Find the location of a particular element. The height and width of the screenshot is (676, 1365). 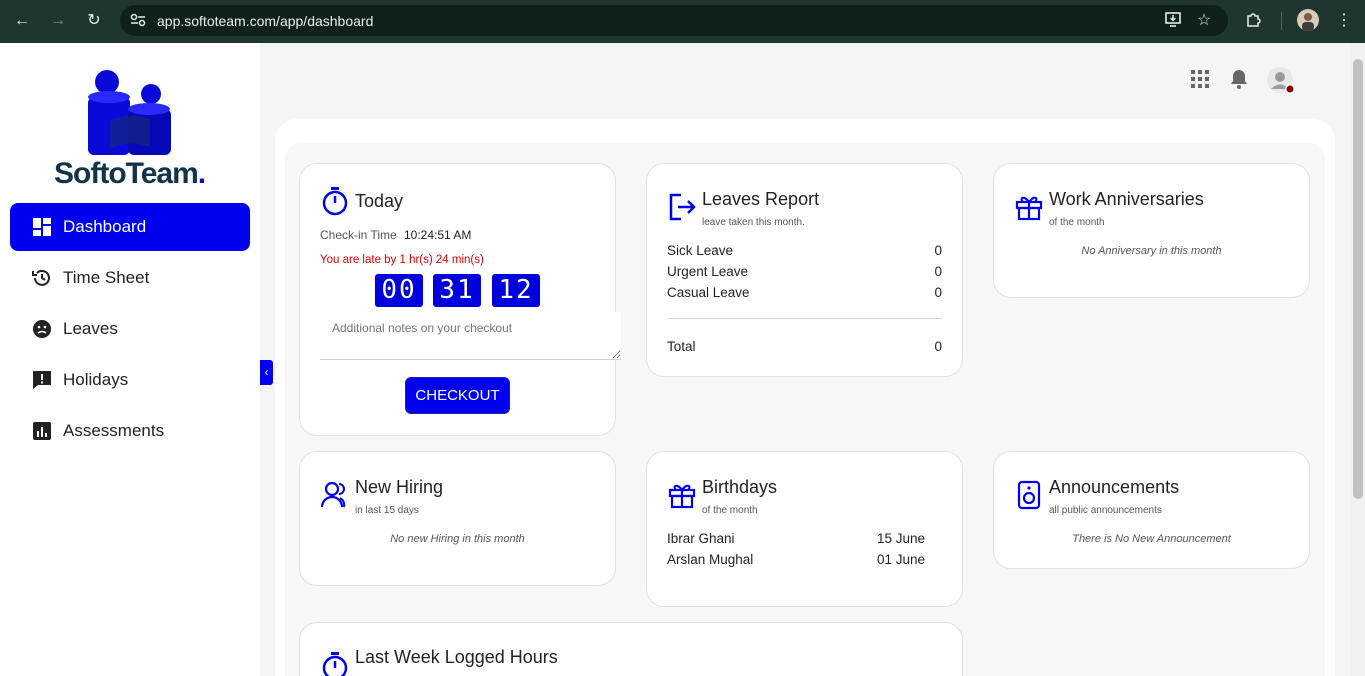

sidebar-item-label: Holidays is located at coordinates (96, 379).